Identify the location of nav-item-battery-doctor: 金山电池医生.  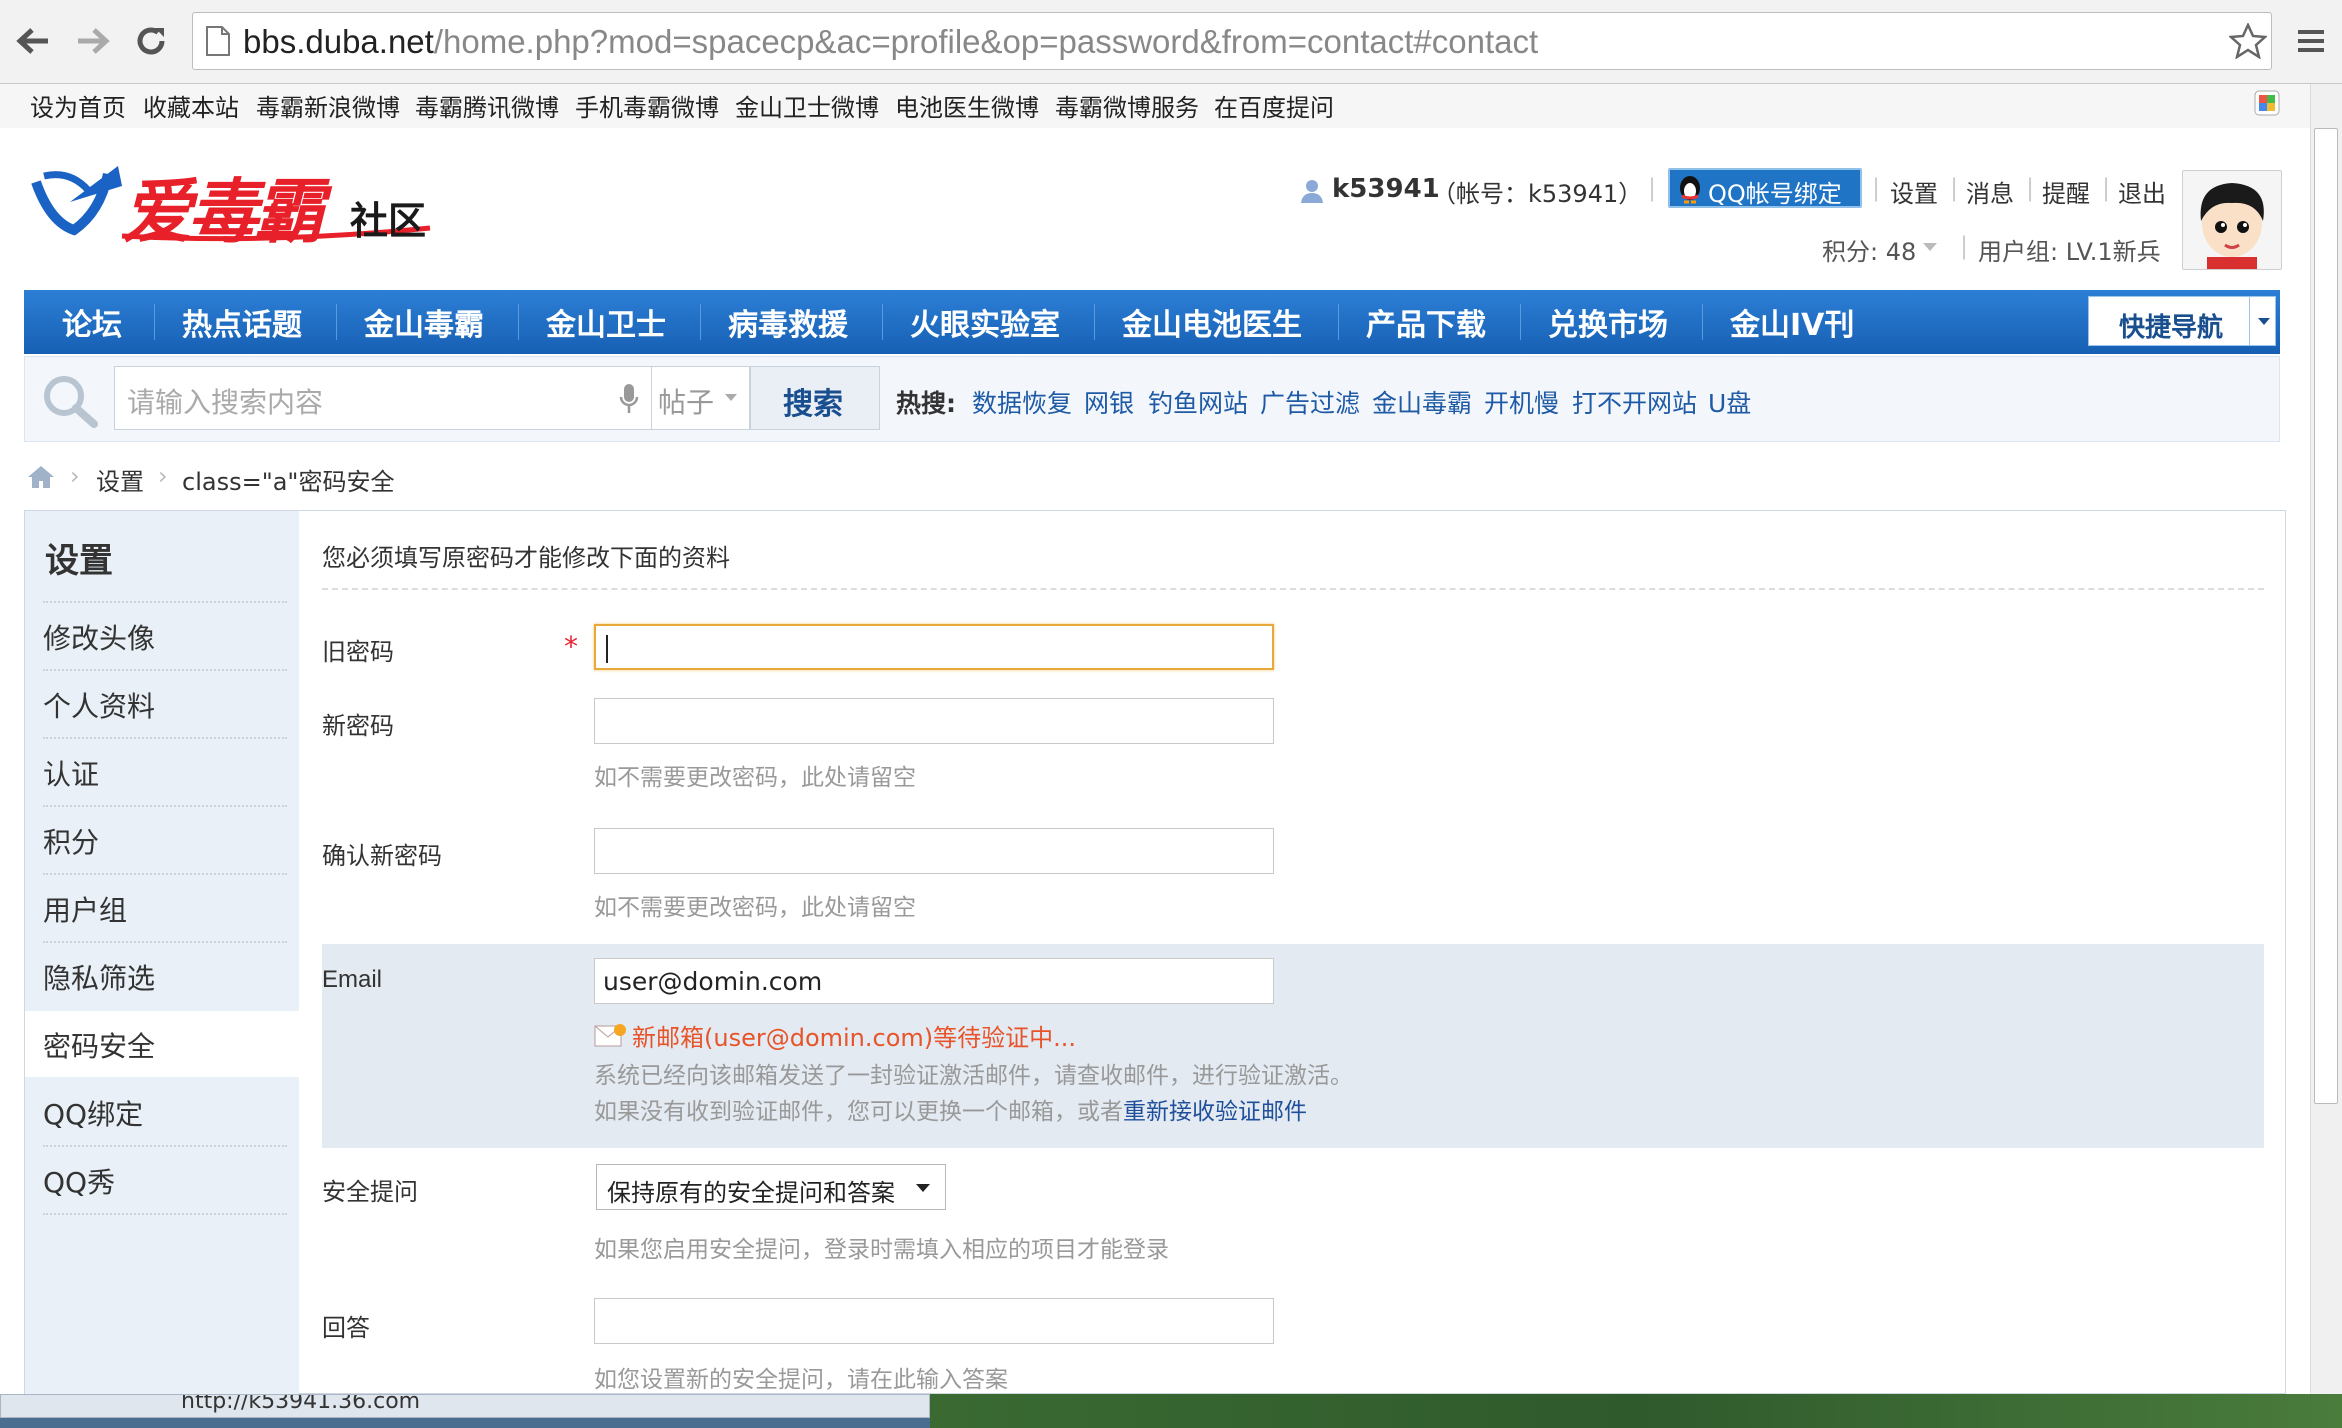
(1212, 322).